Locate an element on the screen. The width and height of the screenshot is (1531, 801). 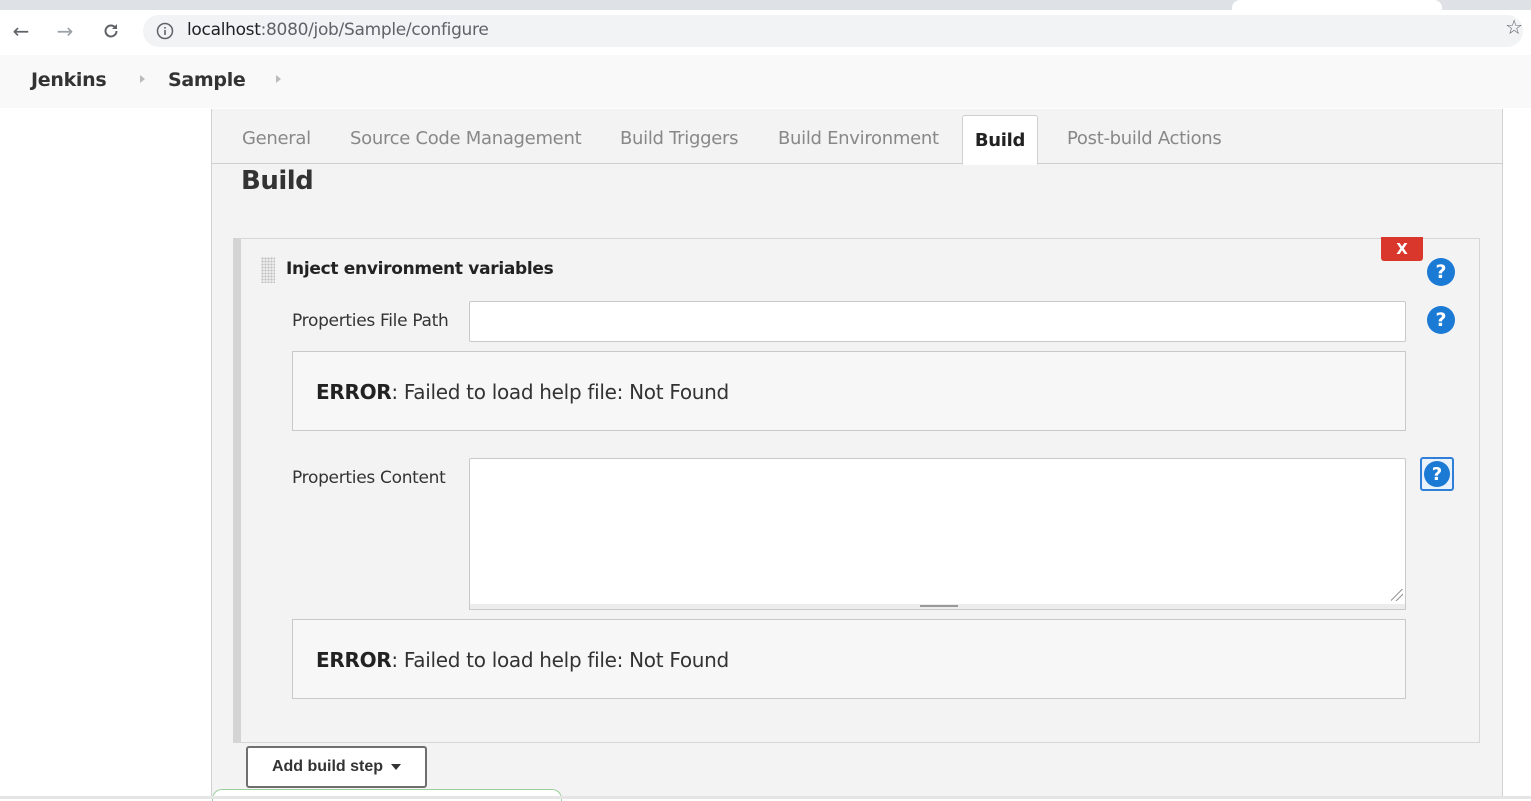
tab-post-build-actions: Post-build Actions is located at coordinates (1144, 138).